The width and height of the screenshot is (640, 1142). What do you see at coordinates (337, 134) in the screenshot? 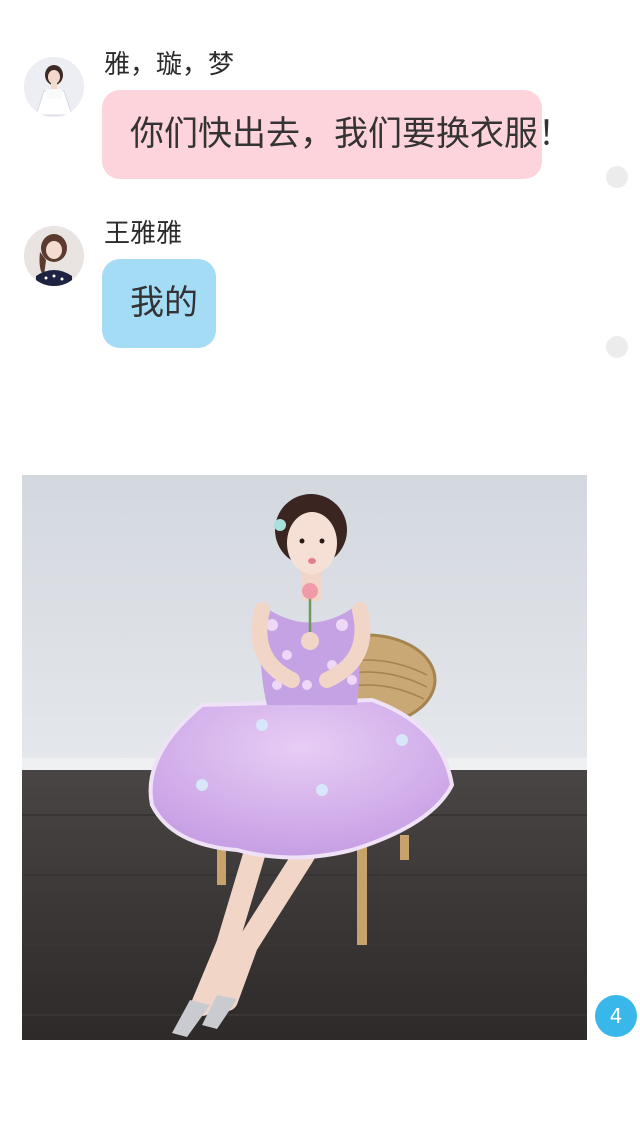
I see `message-bubble: 你们快出去，我们要换衣服！` at bounding box center [337, 134].